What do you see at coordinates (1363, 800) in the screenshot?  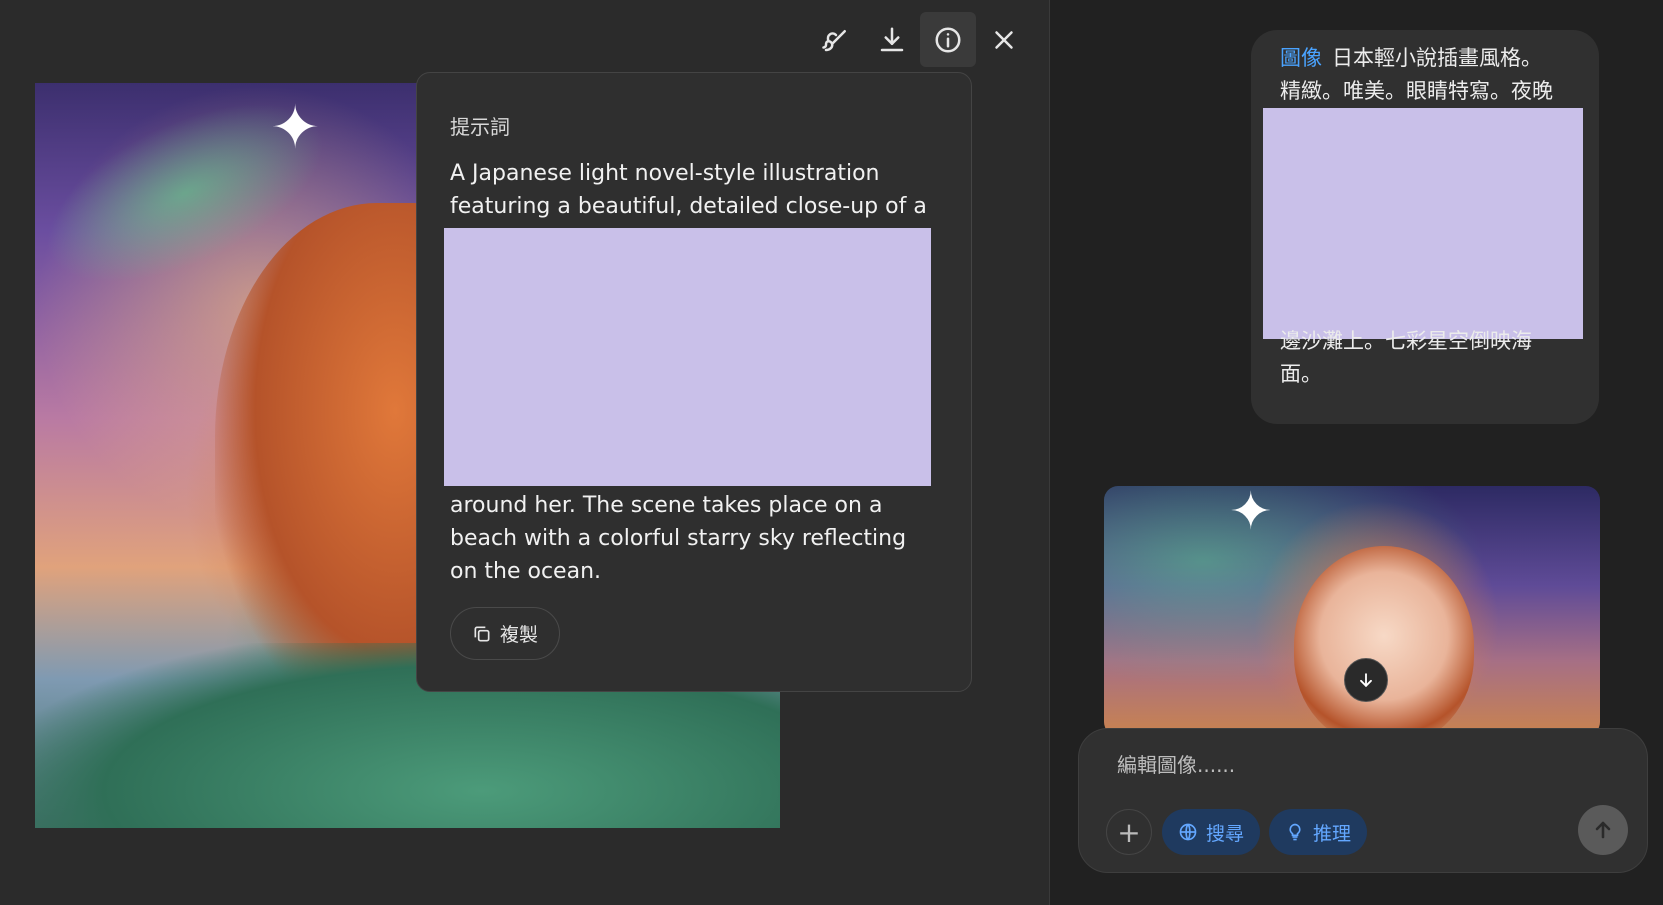 I see `message-composer: 編輯圖像...... + 搜尋 推理` at bounding box center [1363, 800].